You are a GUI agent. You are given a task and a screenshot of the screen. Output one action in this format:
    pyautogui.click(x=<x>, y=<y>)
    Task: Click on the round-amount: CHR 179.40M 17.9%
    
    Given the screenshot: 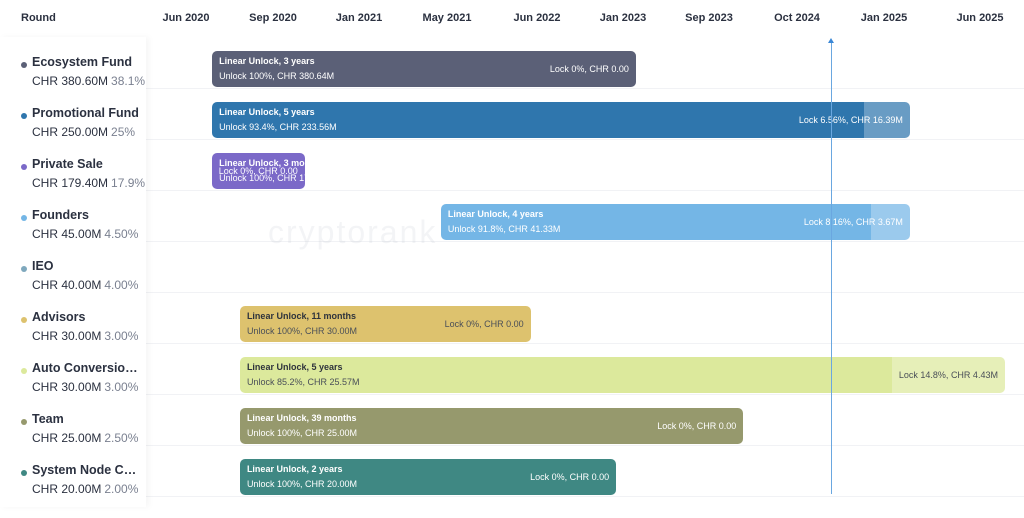 What is the action you would take?
    pyautogui.click(x=89, y=183)
    